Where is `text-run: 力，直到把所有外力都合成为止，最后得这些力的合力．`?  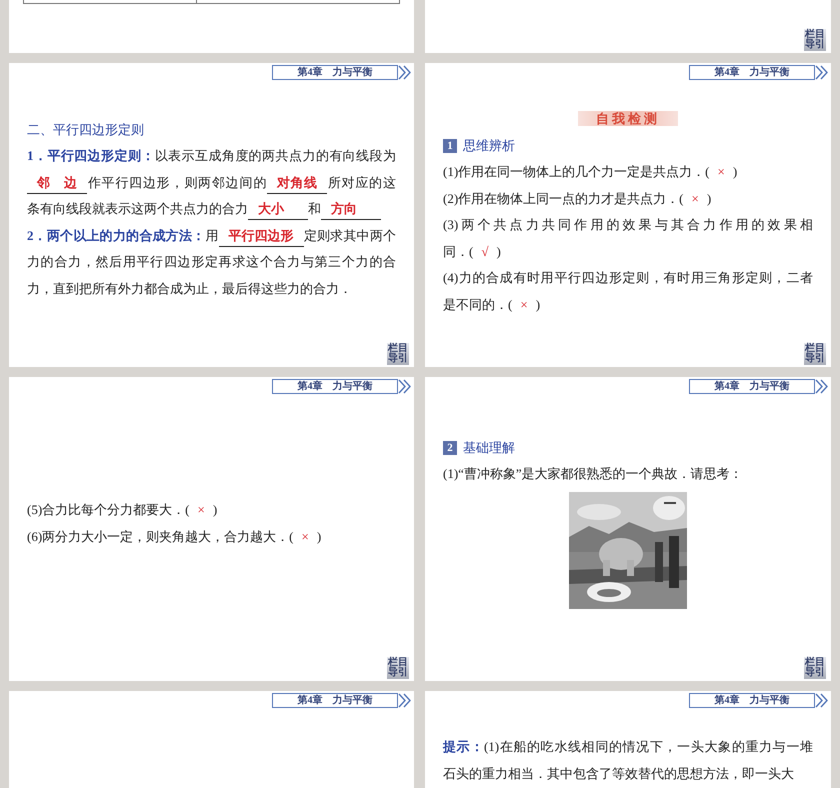
text-run: 力，直到把所有外力都合成为止，最后得这些力的合力． is located at coordinates (189, 288).